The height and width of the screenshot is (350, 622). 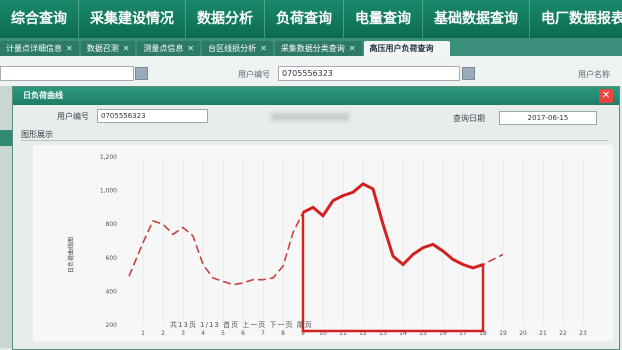 I want to click on tab-measure-point: 测量点信息 ✕, so click(x=169, y=48).